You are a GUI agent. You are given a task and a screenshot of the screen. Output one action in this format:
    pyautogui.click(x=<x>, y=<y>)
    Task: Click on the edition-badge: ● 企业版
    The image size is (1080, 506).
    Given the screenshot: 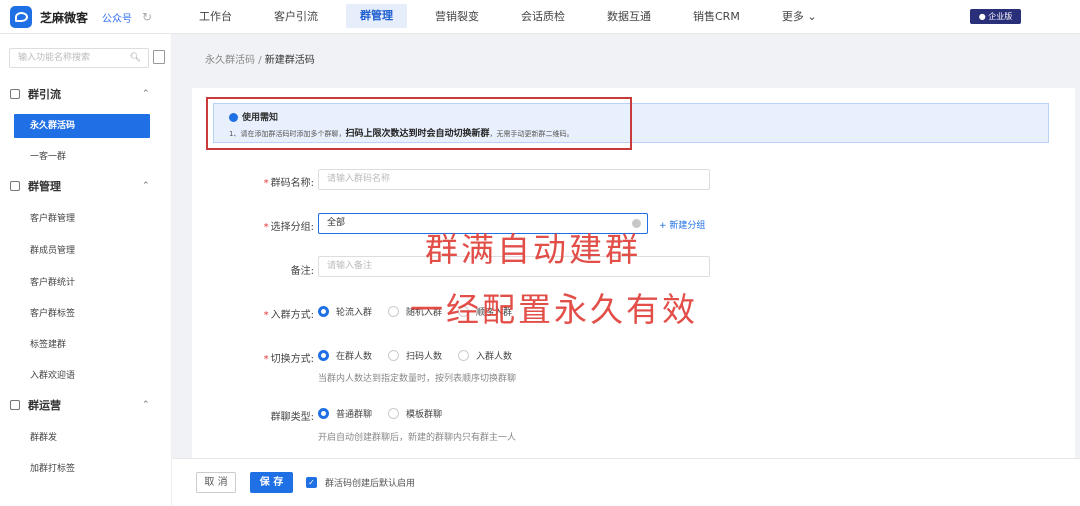 What is the action you would take?
    pyautogui.click(x=995, y=16)
    